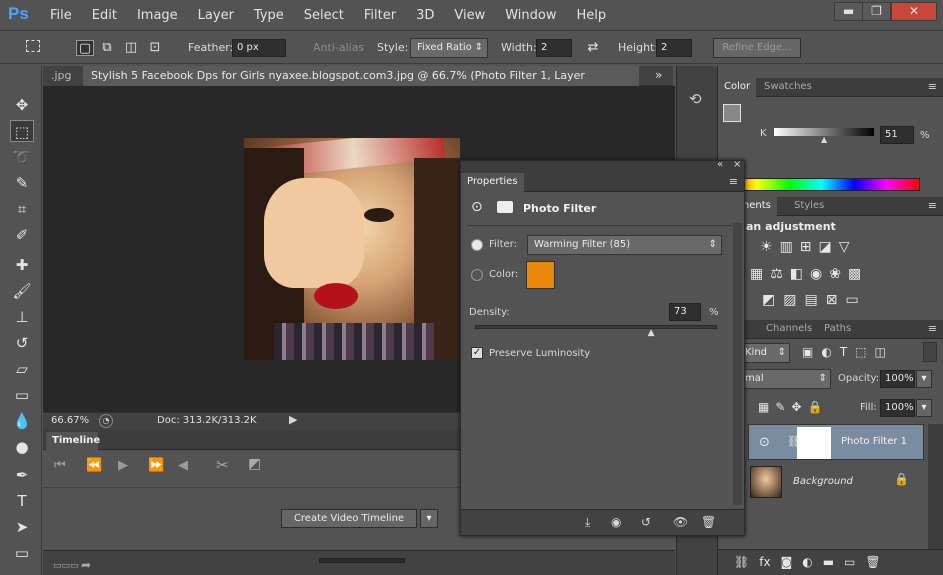  What do you see at coordinates (764, 353) in the screenshot?
I see `layer-kind-filter: Kind ⇕` at bounding box center [764, 353].